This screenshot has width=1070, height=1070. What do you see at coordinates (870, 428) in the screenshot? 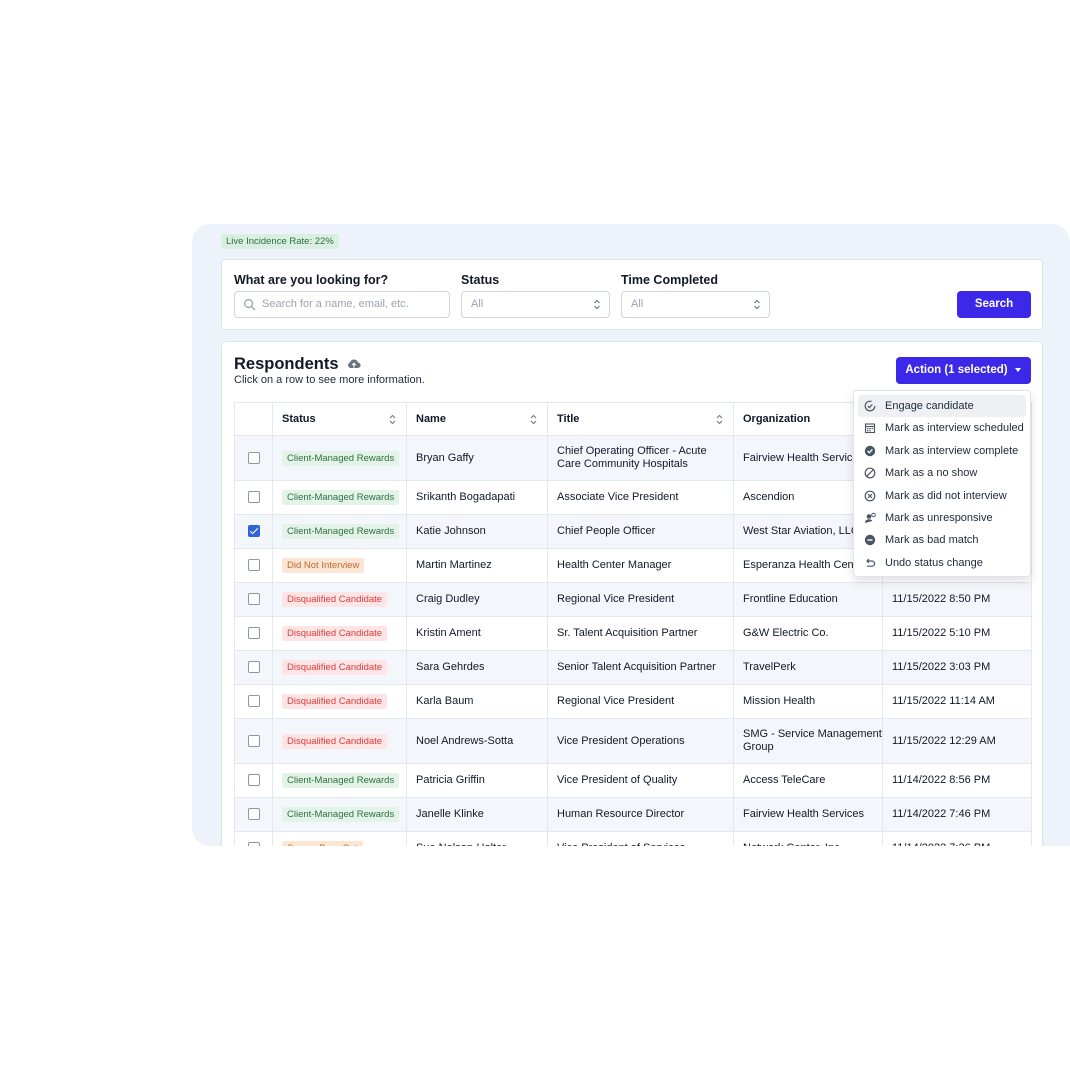
I see `calendar-icon` at bounding box center [870, 428].